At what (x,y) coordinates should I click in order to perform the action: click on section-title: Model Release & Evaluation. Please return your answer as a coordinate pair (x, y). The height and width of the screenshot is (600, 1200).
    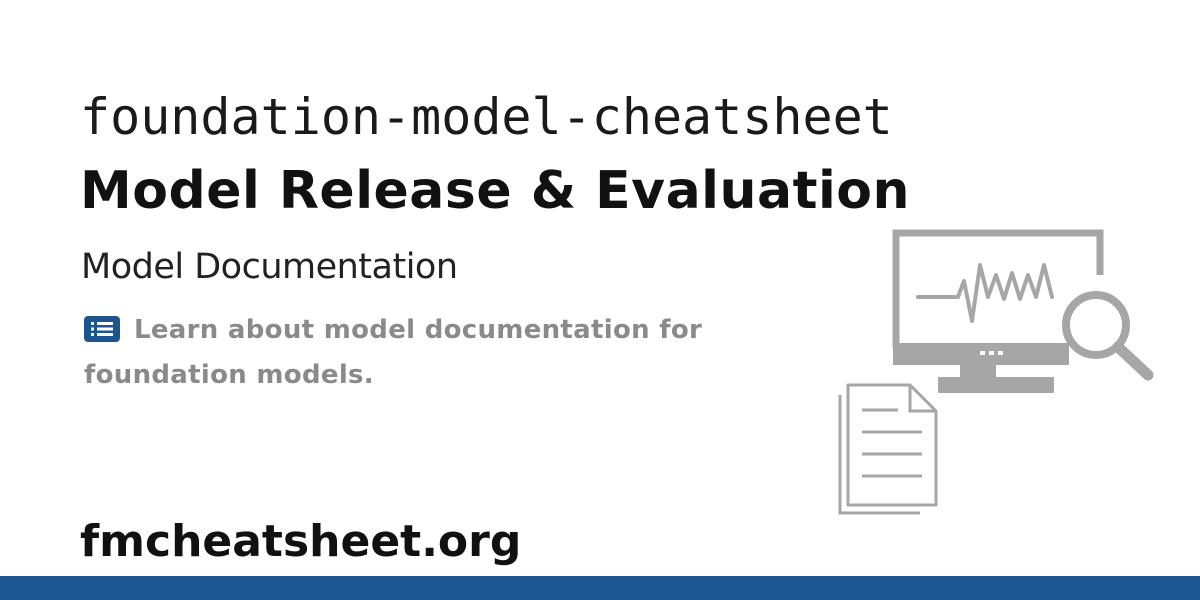
    Looking at the image, I should click on (495, 191).